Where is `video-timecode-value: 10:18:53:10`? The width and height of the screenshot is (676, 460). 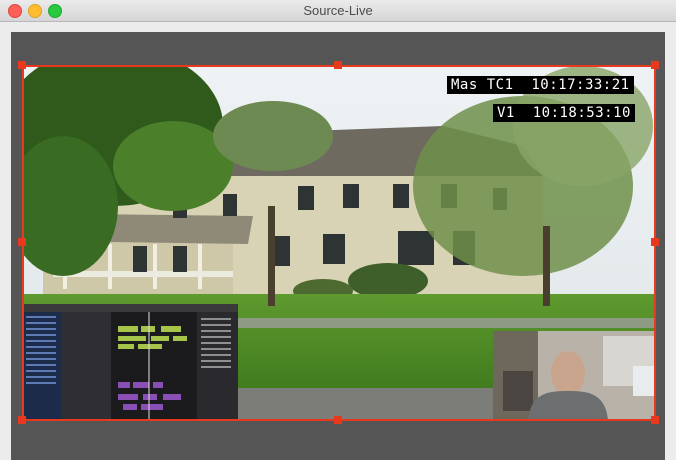 video-timecode-value: 10:18:53:10 is located at coordinates (581, 113).